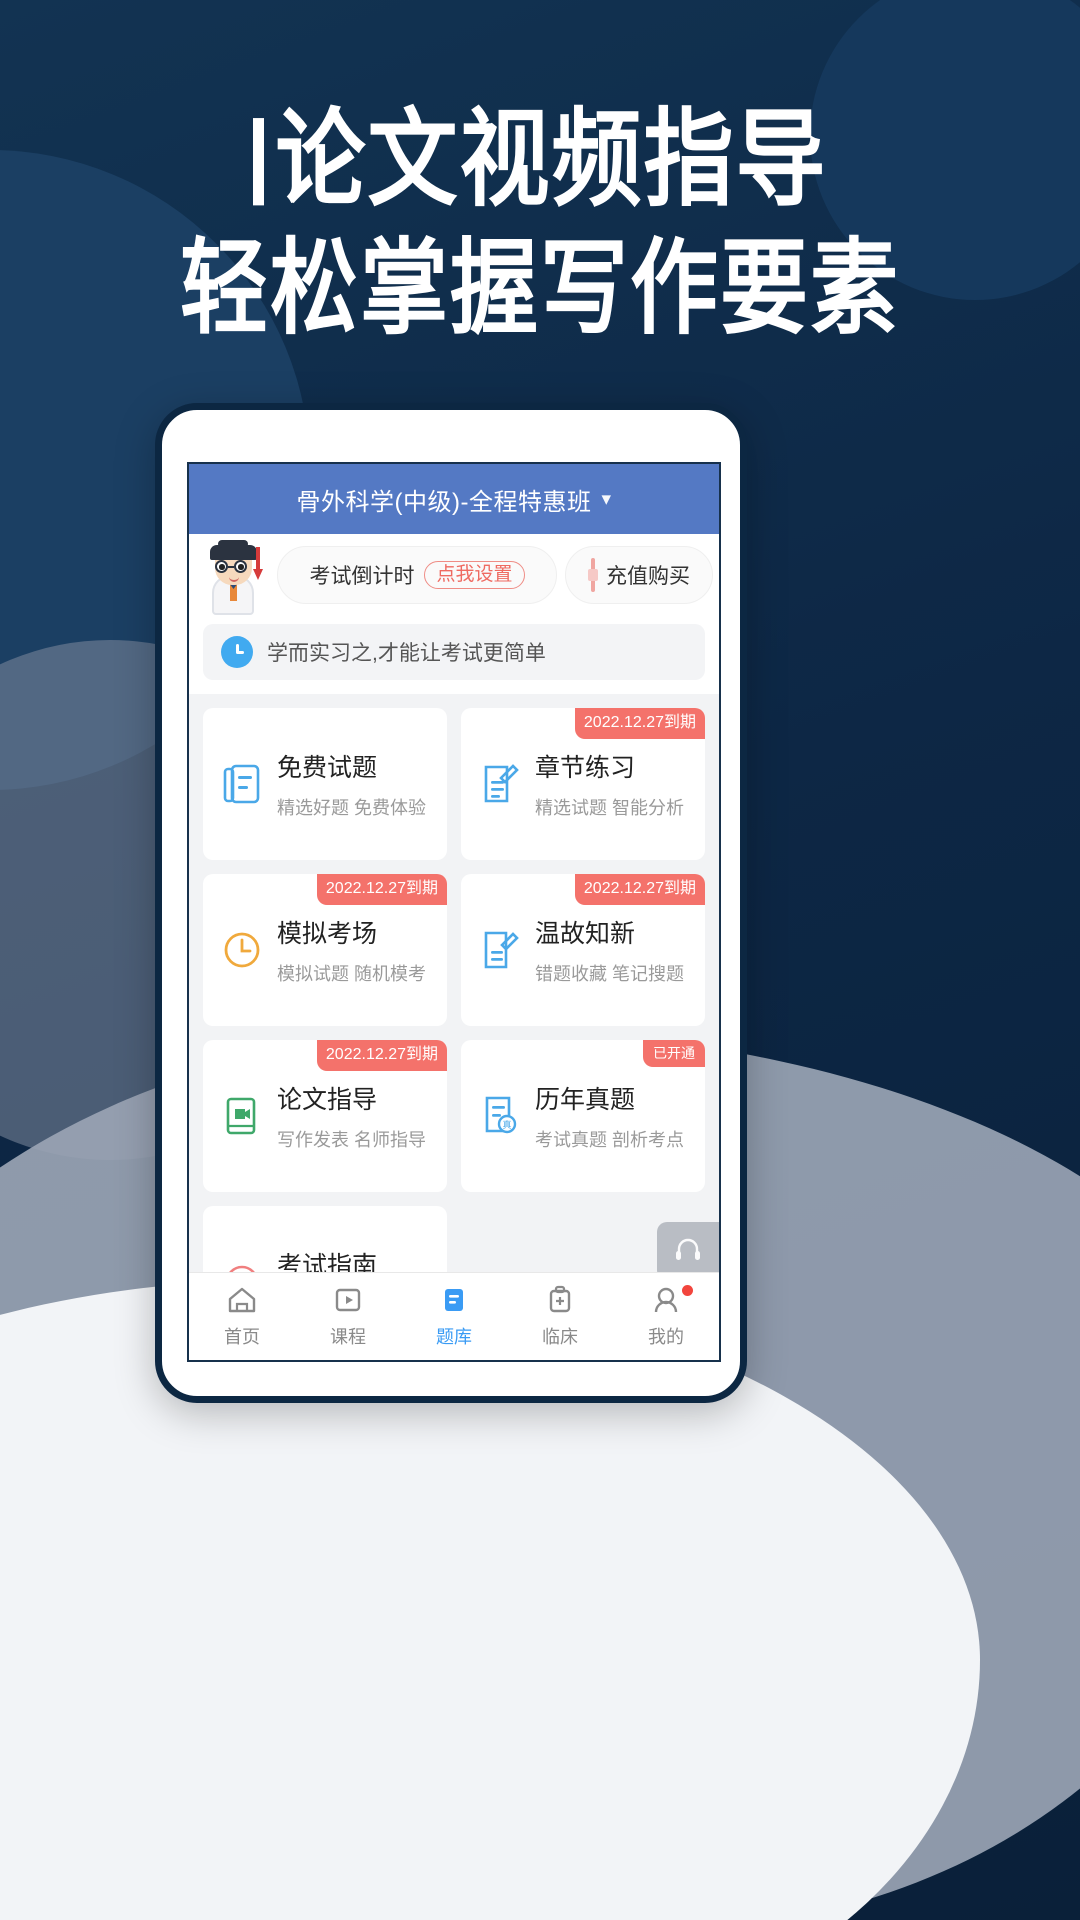 This screenshot has width=1080, height=1920. I want to click on course-selector-header: 骨外科学(中级)-全程特惠班 ▾, so click(454, 499).